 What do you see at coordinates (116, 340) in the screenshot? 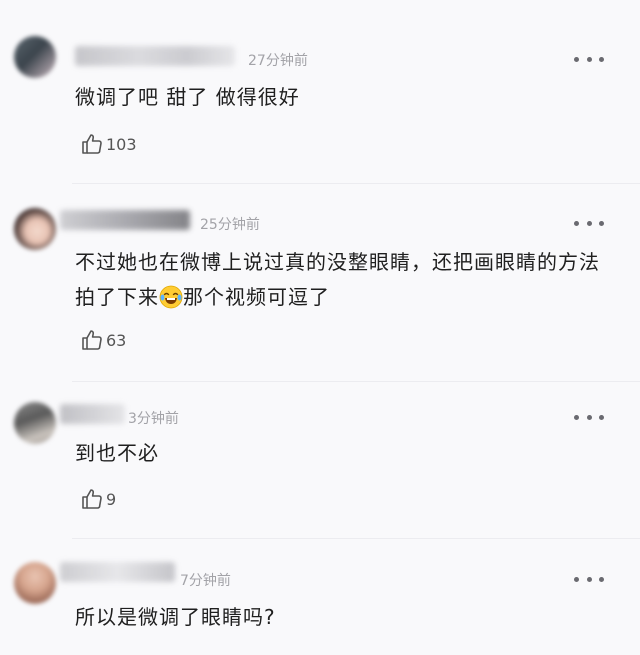
I see `like-count: 63` at bounding box center [116, 340].